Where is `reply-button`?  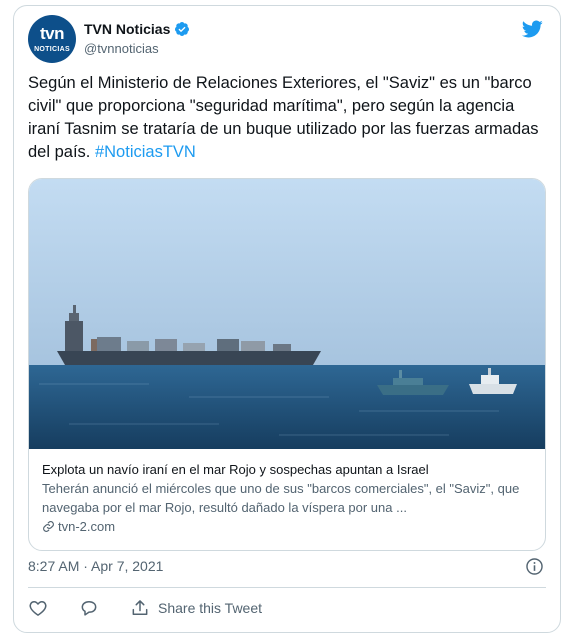 reply-button is located at coordinates (89, 608).